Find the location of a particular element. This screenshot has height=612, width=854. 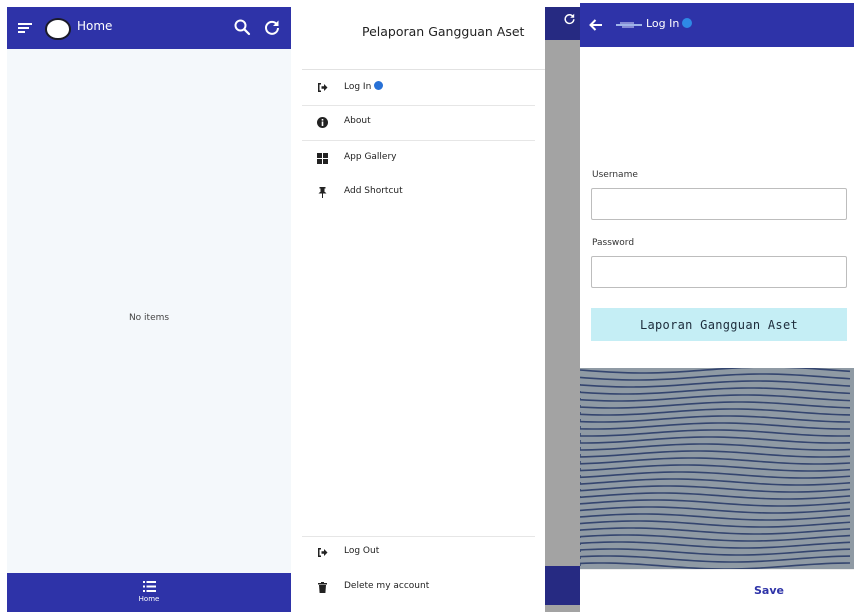

login-footer: Save is located at coordinates (717, 590).